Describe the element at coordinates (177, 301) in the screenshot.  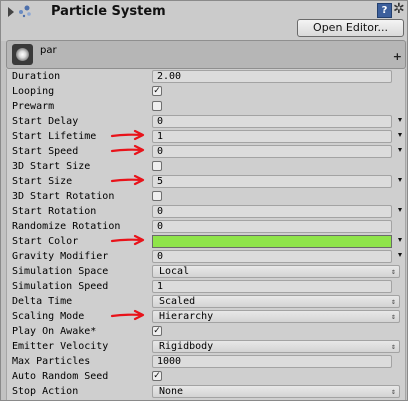
I see `delta-time-value: Scaled` at that location.